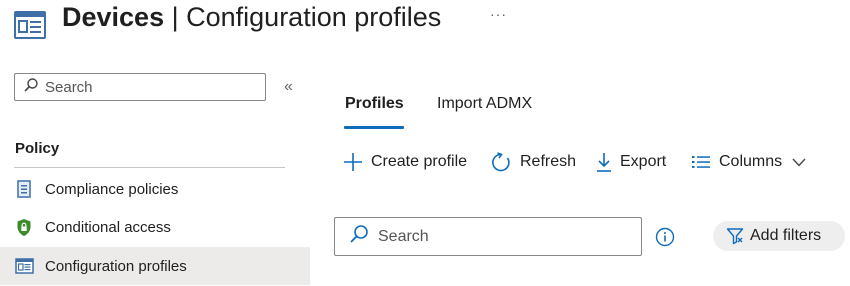 The width and height of the screenshot is (850, 286). What do you see at coordinates (24, 227) in the screenshot?
I see `shield-lock-icon` at bounding box center [24, 227].